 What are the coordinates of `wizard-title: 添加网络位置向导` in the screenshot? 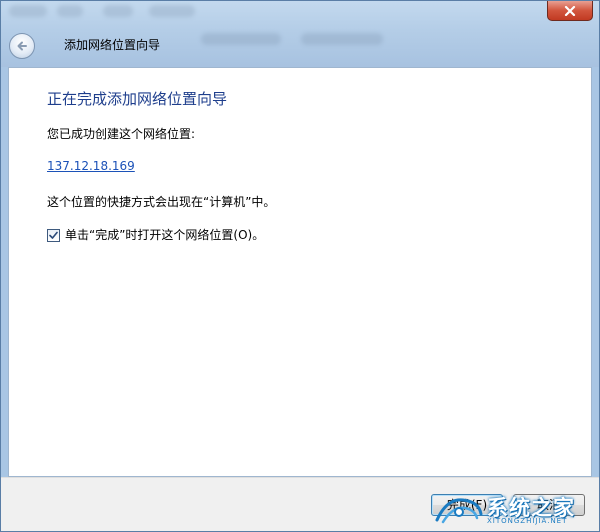 It's located at (112, 45).